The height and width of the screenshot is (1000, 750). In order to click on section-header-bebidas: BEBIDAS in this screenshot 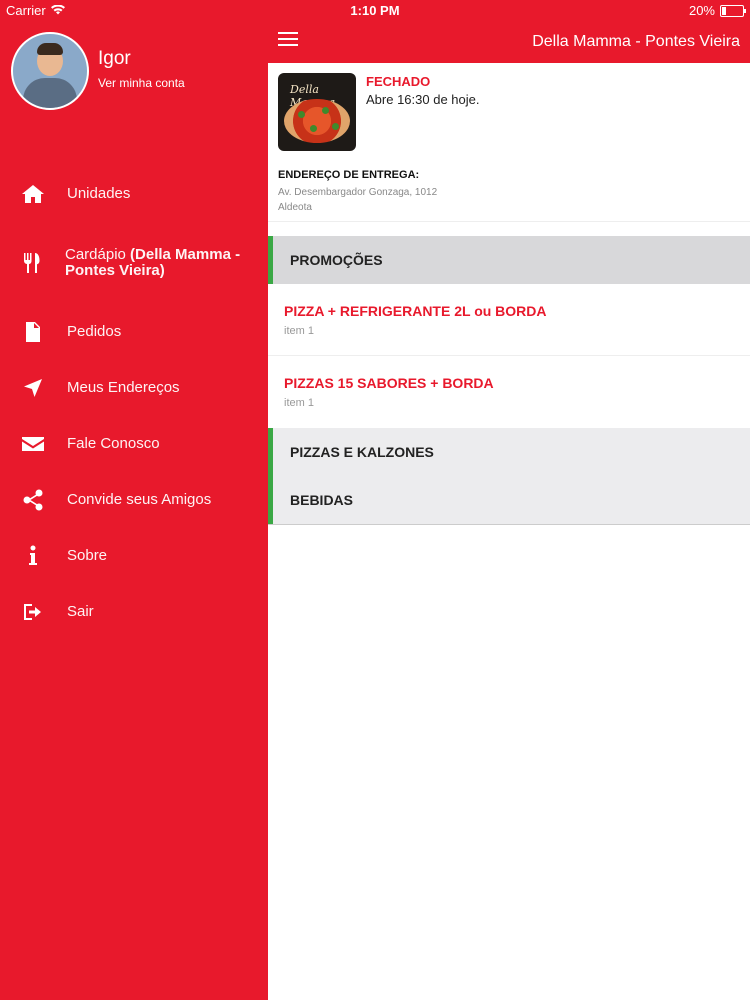, I will do `click(509, 500)`.